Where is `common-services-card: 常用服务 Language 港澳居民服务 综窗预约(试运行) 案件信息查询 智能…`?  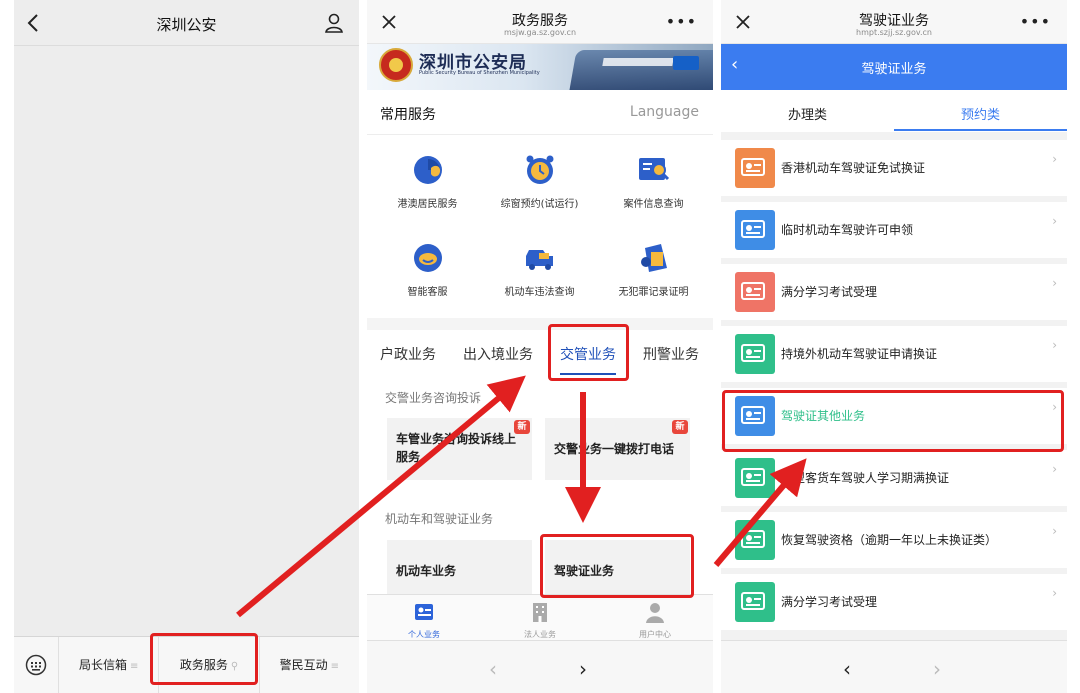
common-services-card: 常用服务 Language 港澳居民服务 综窗预约(试运行) 案件信息查询 智能… is located at coordinates (540, 204).